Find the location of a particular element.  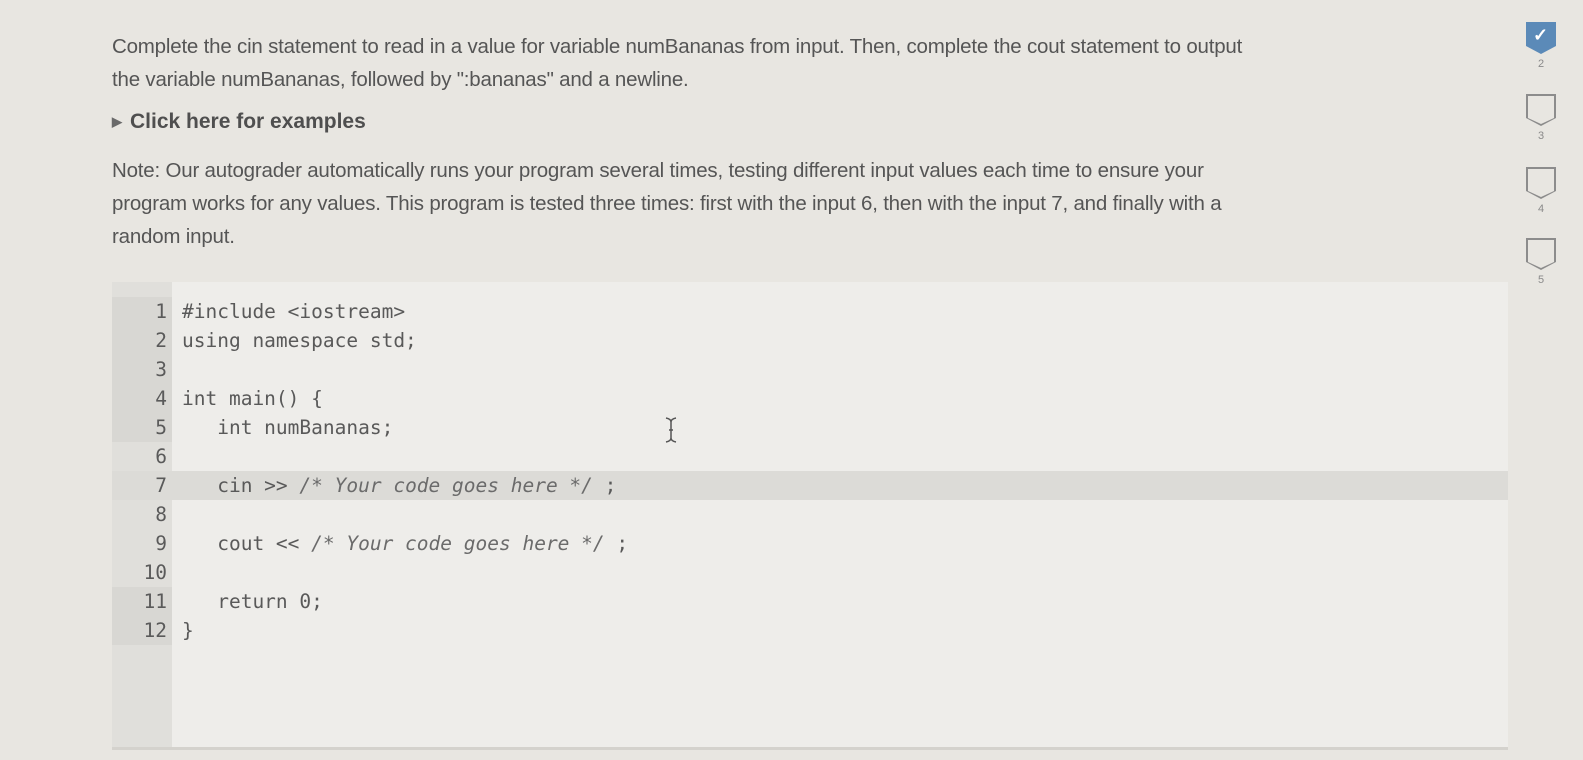

line-code: using namespace std; is located at coordinates (299, 340).